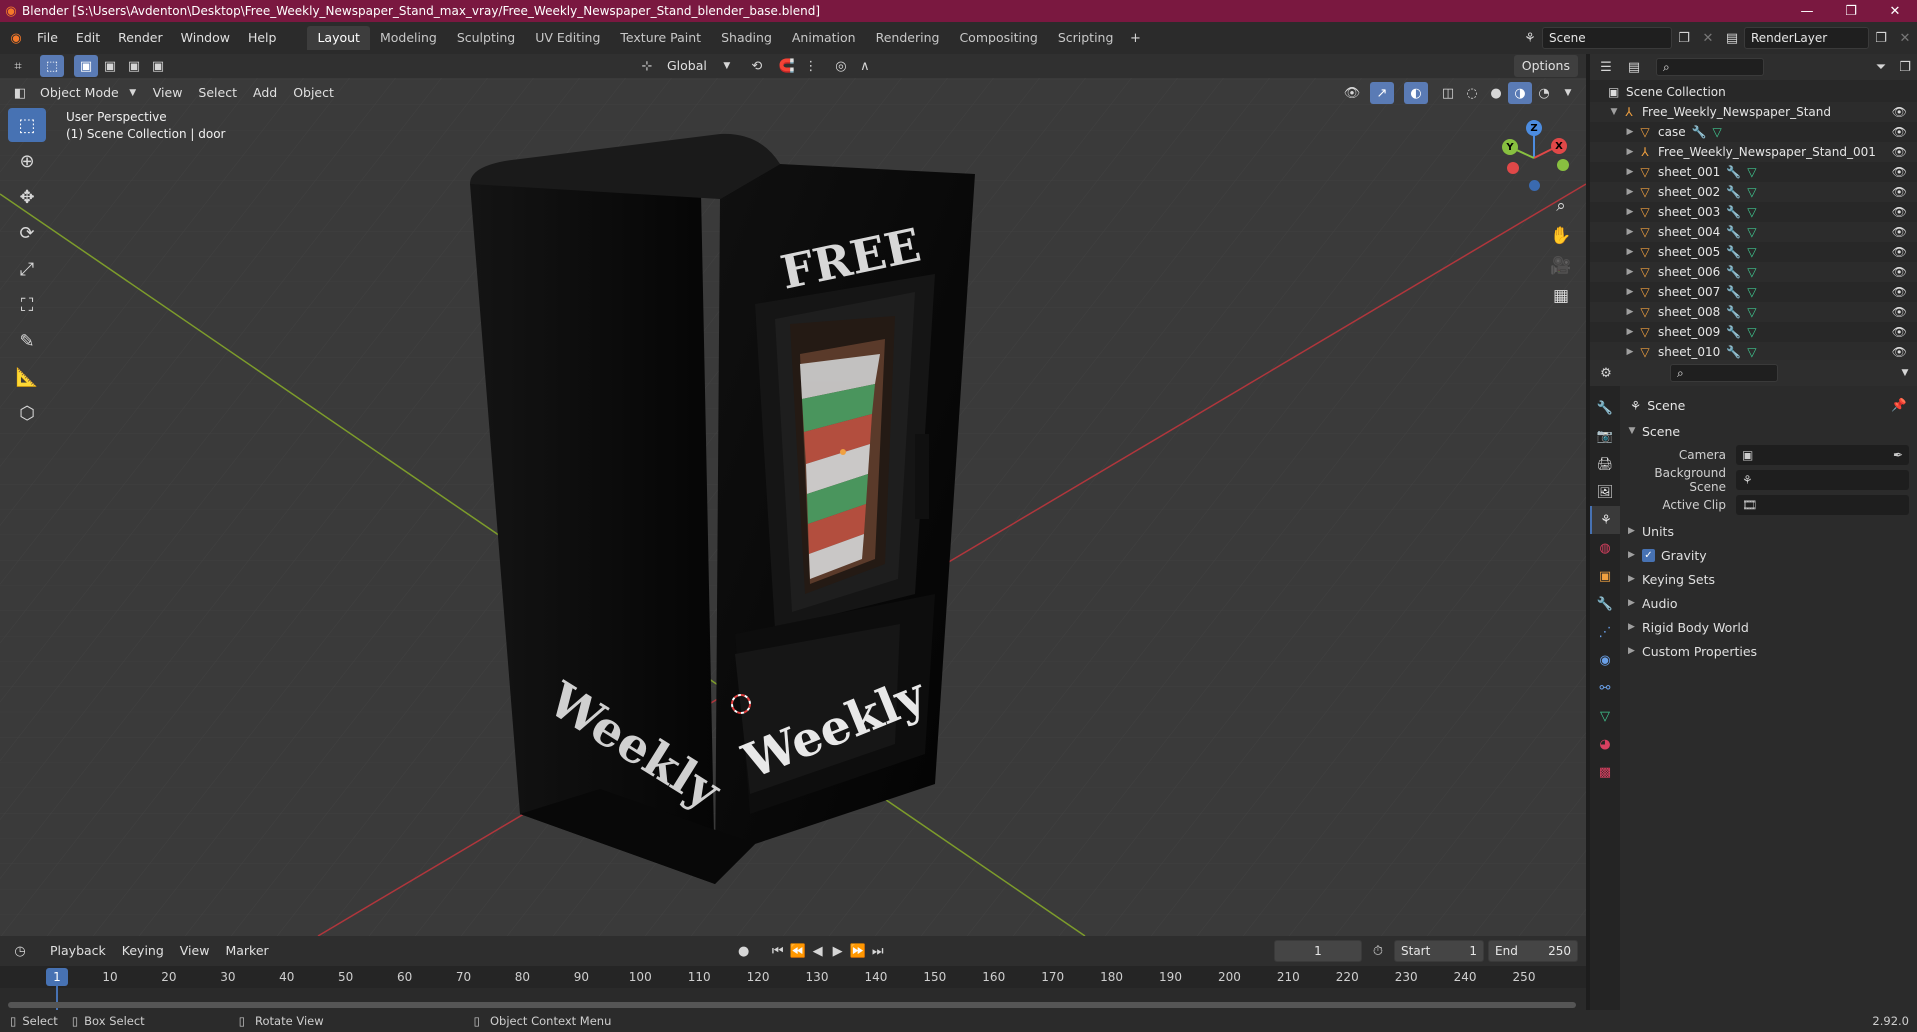 This screenshot has width=1917, height=1032. Describe the element at coordinates (1881, 38) in the screenshot. I see `new-layer-icon: ❐` at that location.